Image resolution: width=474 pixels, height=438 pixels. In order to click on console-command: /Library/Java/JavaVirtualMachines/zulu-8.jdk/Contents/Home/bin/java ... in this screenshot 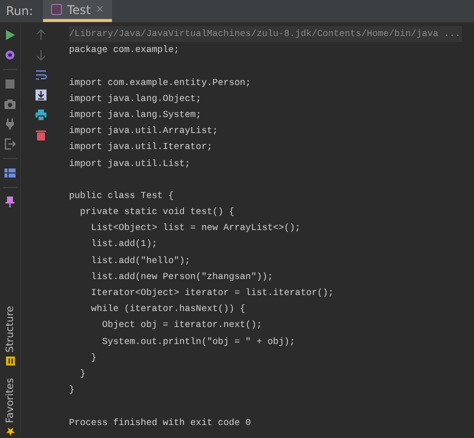, I will do `click(265, 34)`.